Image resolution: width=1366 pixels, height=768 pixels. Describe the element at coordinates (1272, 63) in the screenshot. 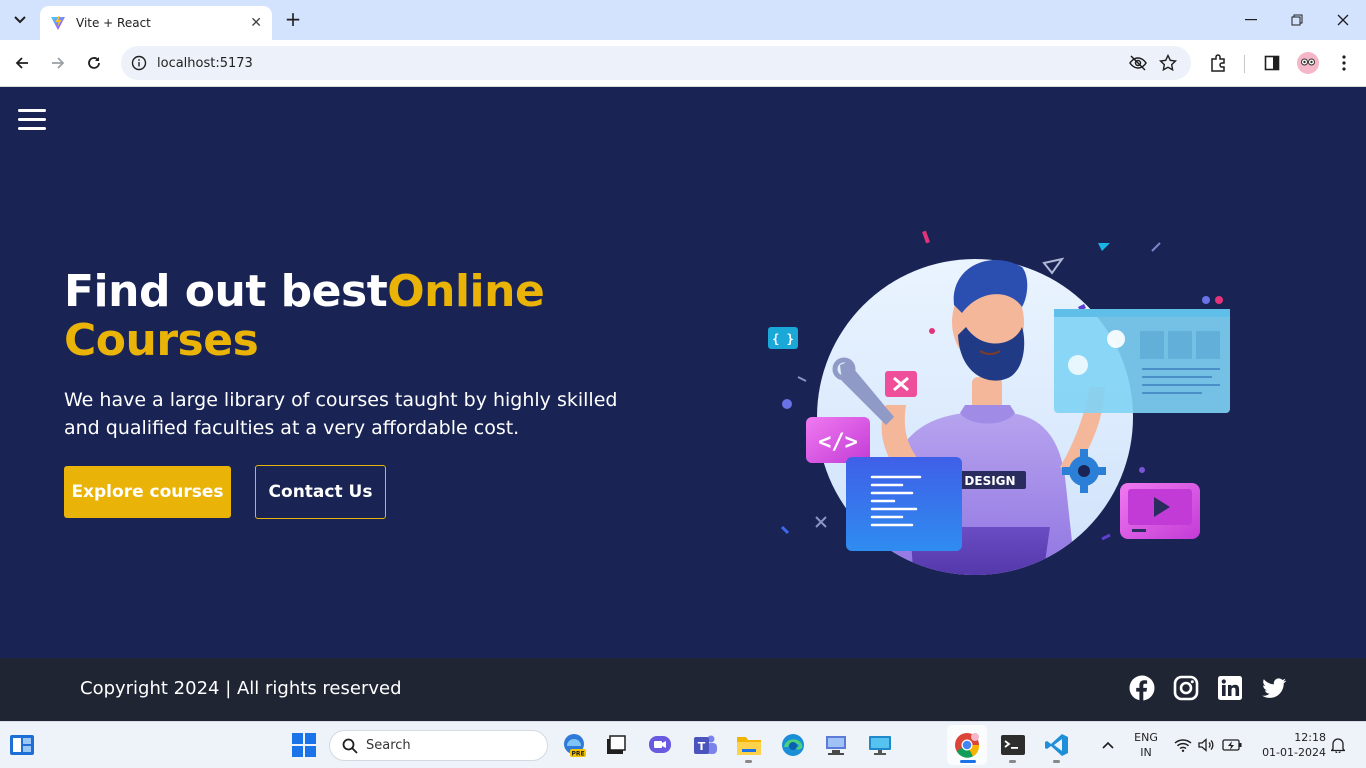

I see `side-panel-icon` at that location.